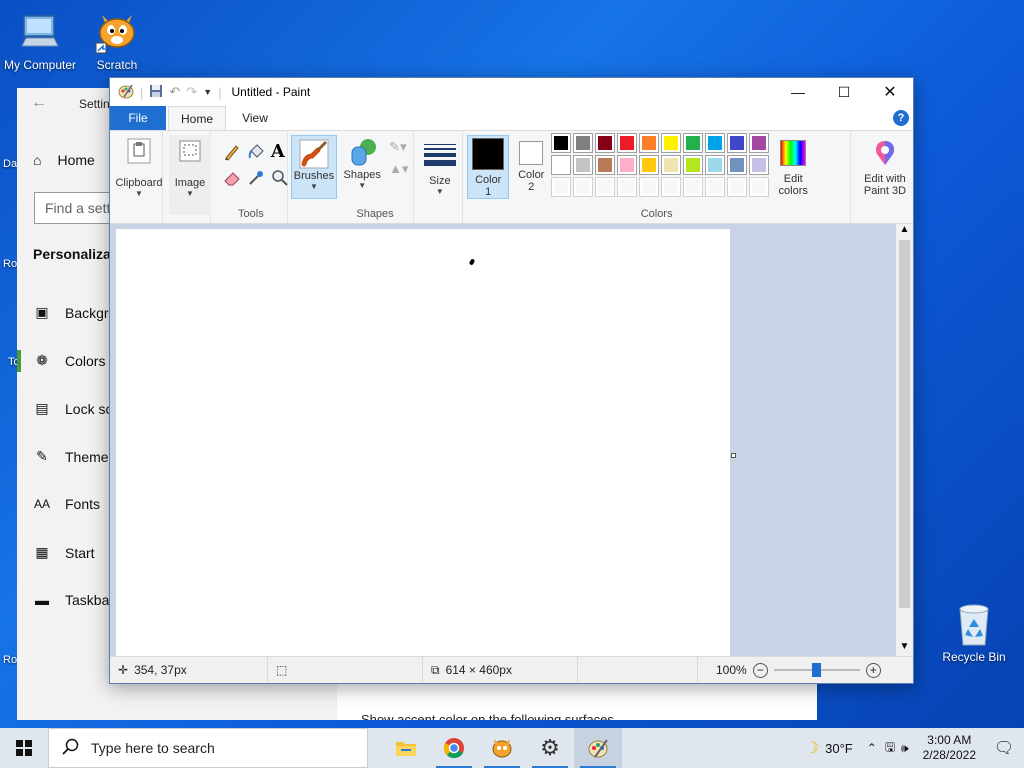 The width and height of the screenshot is (1024, 768). Describe the element at coordinates (550, 748) in the screenshot. I see `taskbar-settings: ⚙` at that location.